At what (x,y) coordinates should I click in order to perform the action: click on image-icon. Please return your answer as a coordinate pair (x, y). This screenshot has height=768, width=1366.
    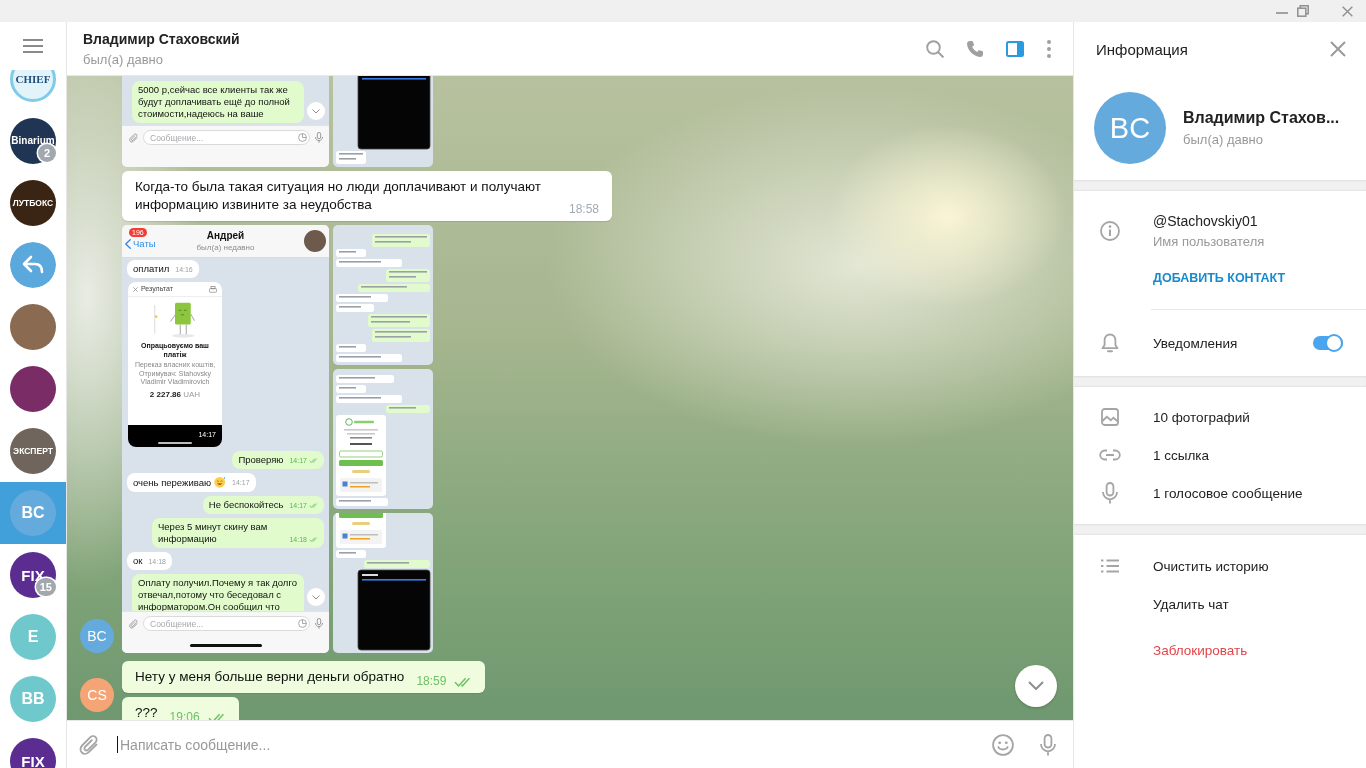
    Looking at the image, I should click on (1110, 417).